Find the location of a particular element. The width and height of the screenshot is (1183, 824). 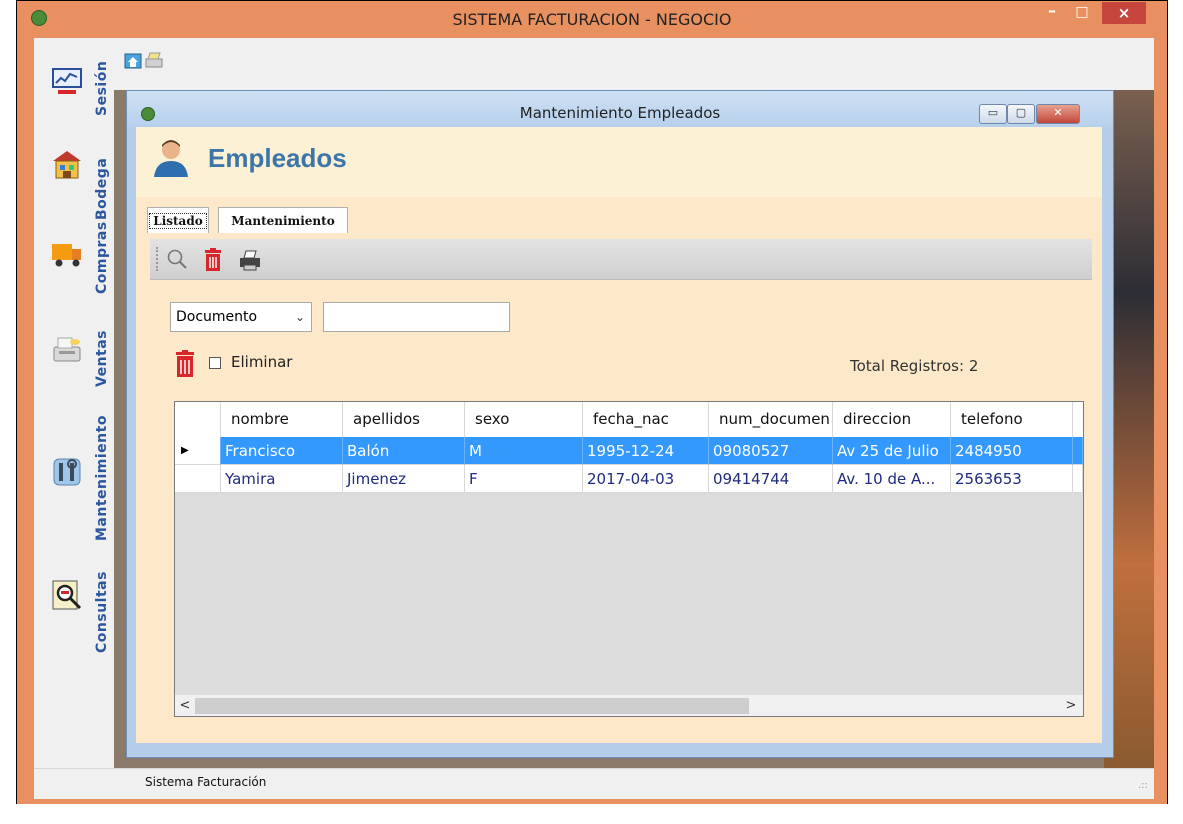

mdi-toolbar is located at coordinates (634, 64).